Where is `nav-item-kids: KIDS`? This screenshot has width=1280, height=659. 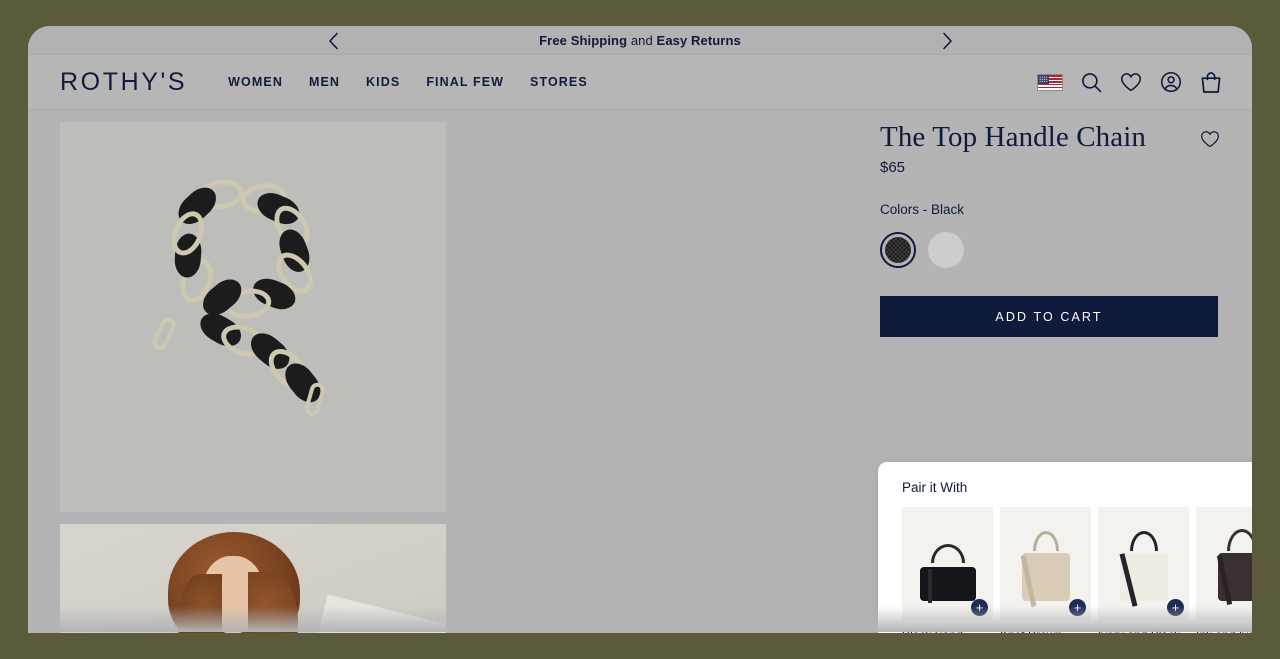
nav-item-kids: KIDS is located at coordinates (383, 82).